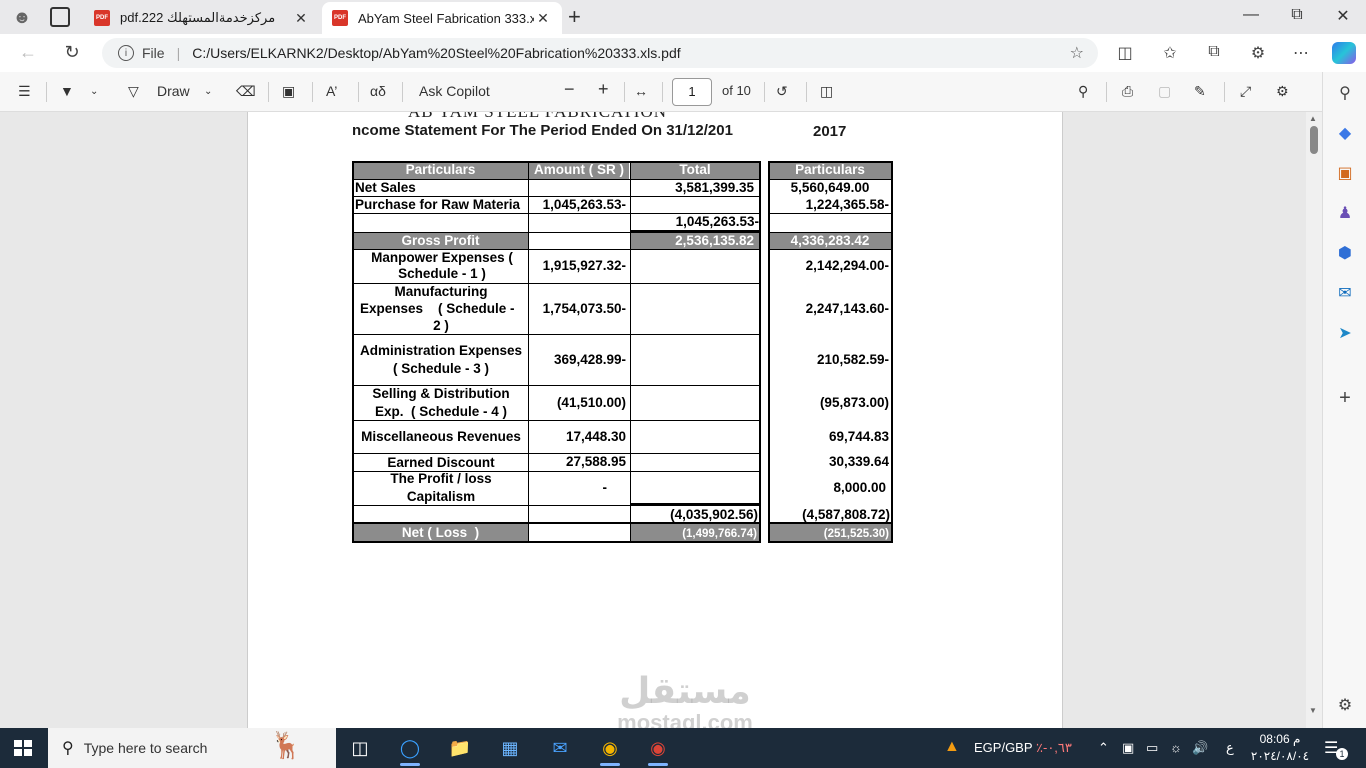 The width and height of the screenshot is (1366, 768). Describe the element at coordinates (1200, 91) in the screenshot. I see `save-as-icon: ✎` at that location.